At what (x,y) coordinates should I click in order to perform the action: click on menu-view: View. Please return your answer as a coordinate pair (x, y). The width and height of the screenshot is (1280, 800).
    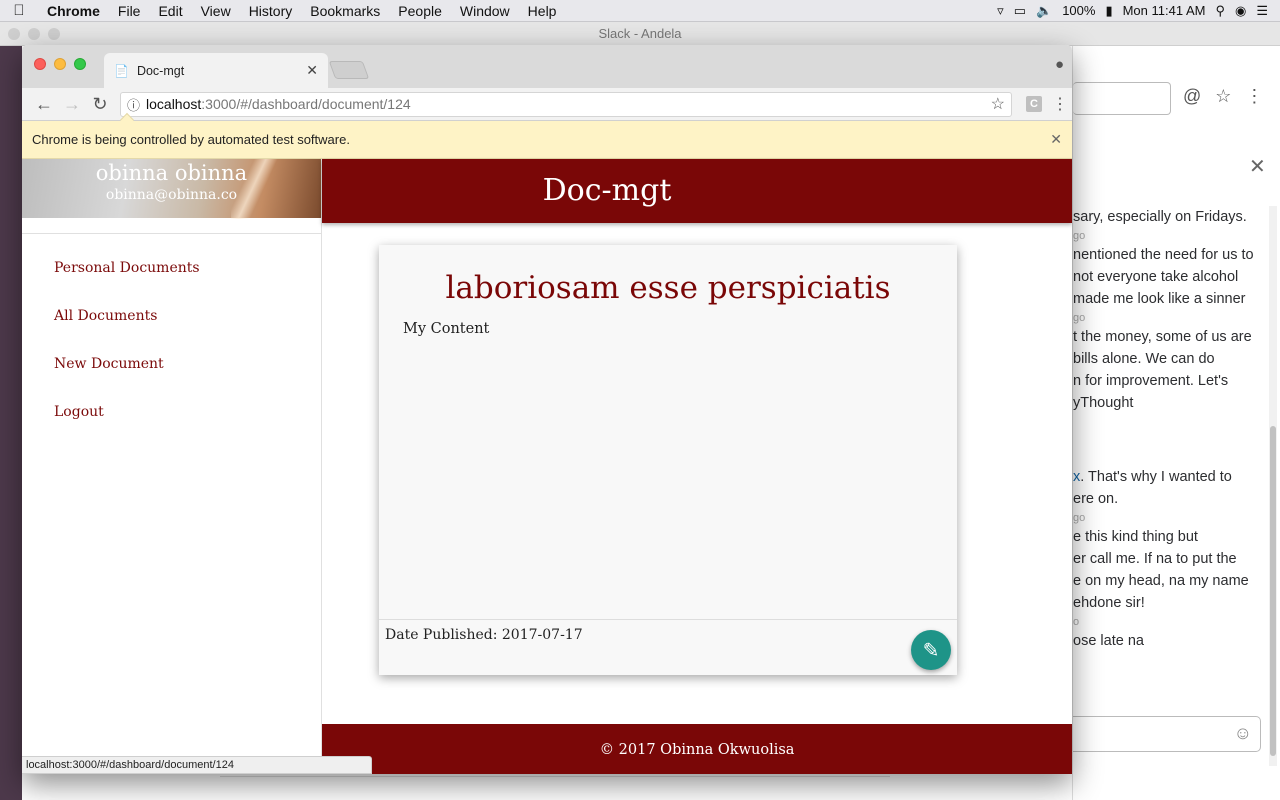
    Looking at the image, I should click on (216, 11).